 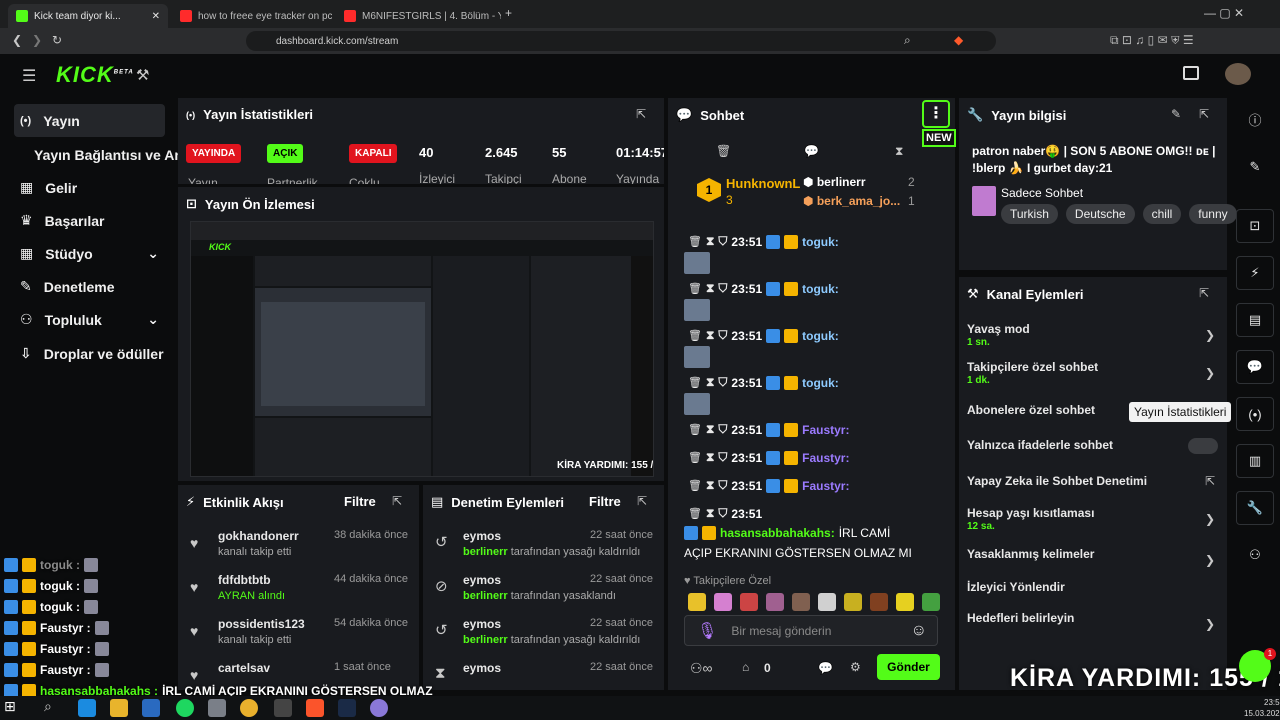 I want to click on mod-view-icon, so click(x=1191, y=73).